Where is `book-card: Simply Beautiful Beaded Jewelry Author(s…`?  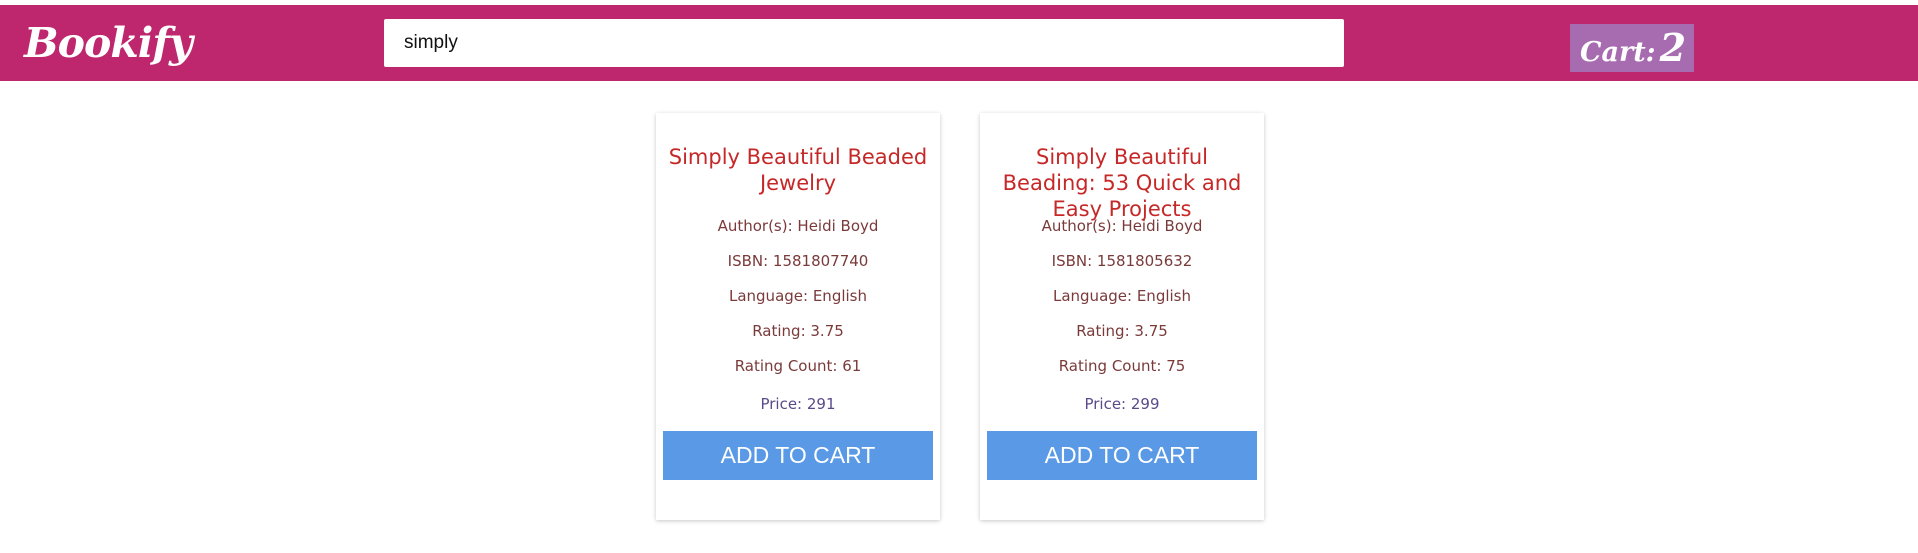 book-card: Simply Beautiful Beaded Jewelry Author(s… is located at coordinates (798, 316).